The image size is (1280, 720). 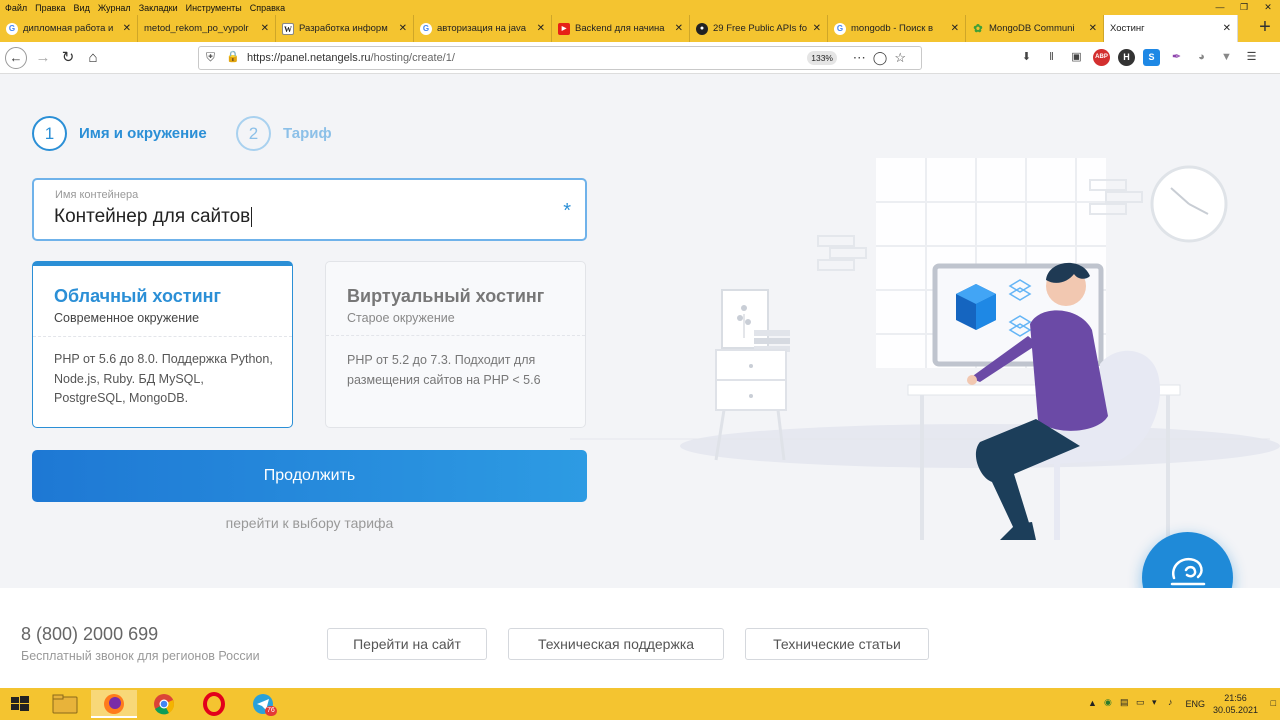 I want to click on close-window-icon: ✕, so click(x=1268, y=7).